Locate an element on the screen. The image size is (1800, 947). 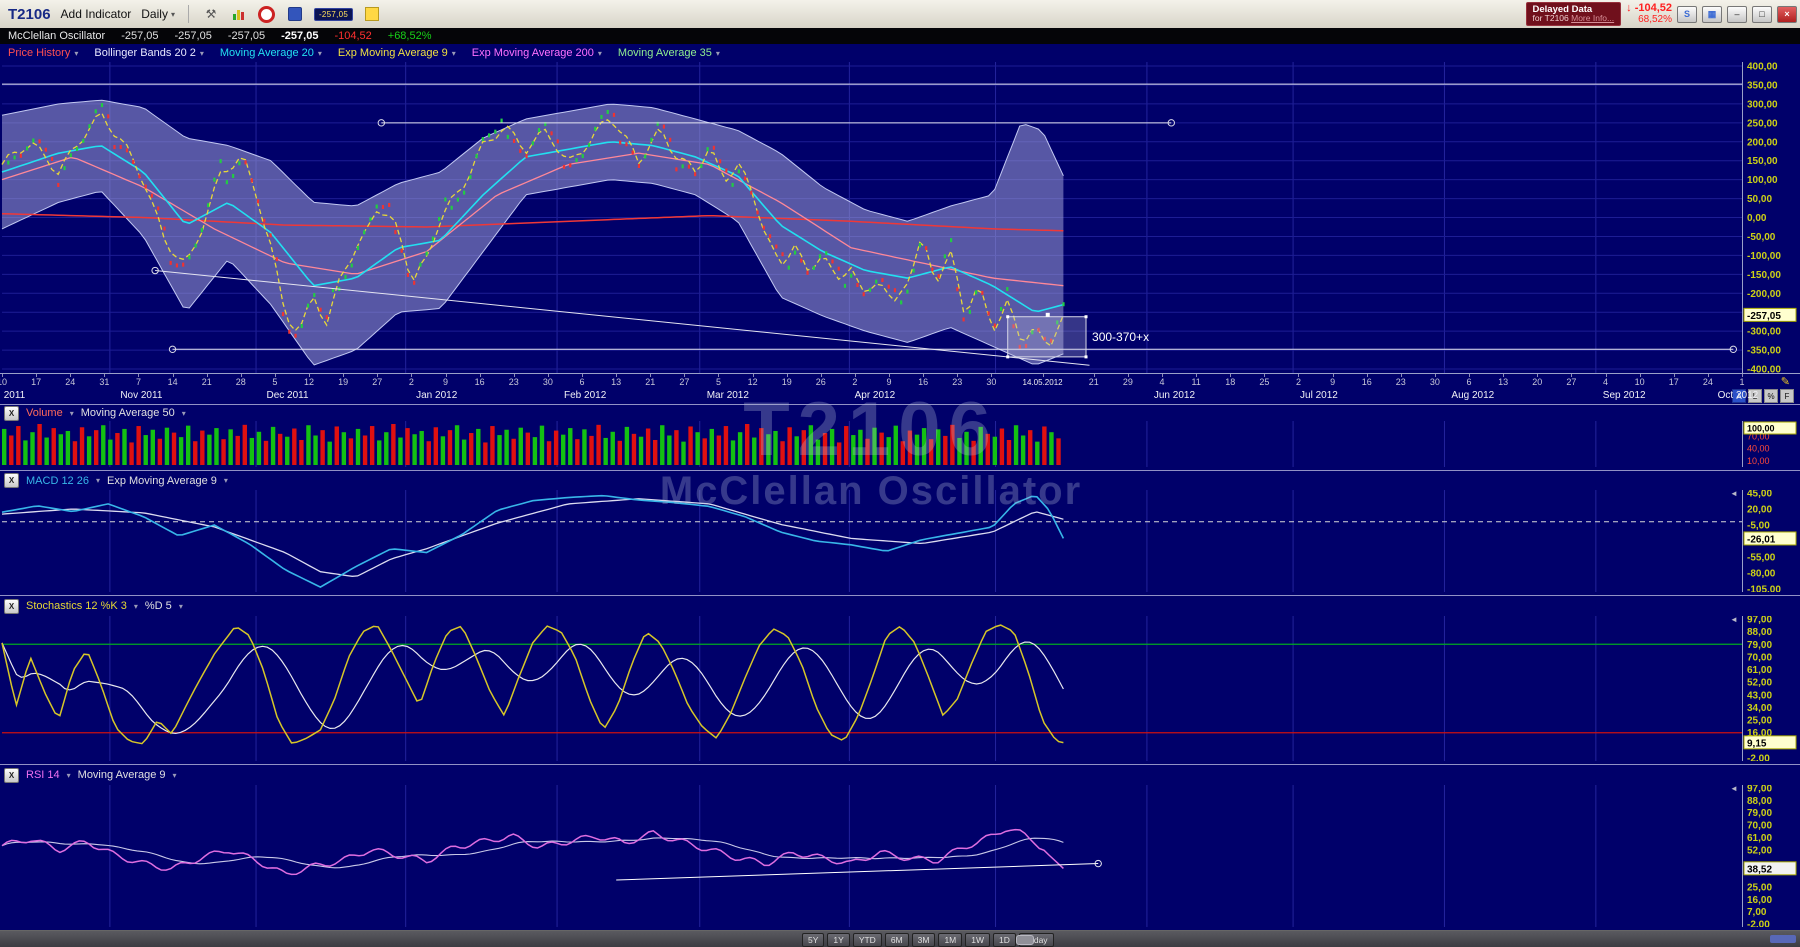
date-day-label: 28 is located at coordinates (240, 382).